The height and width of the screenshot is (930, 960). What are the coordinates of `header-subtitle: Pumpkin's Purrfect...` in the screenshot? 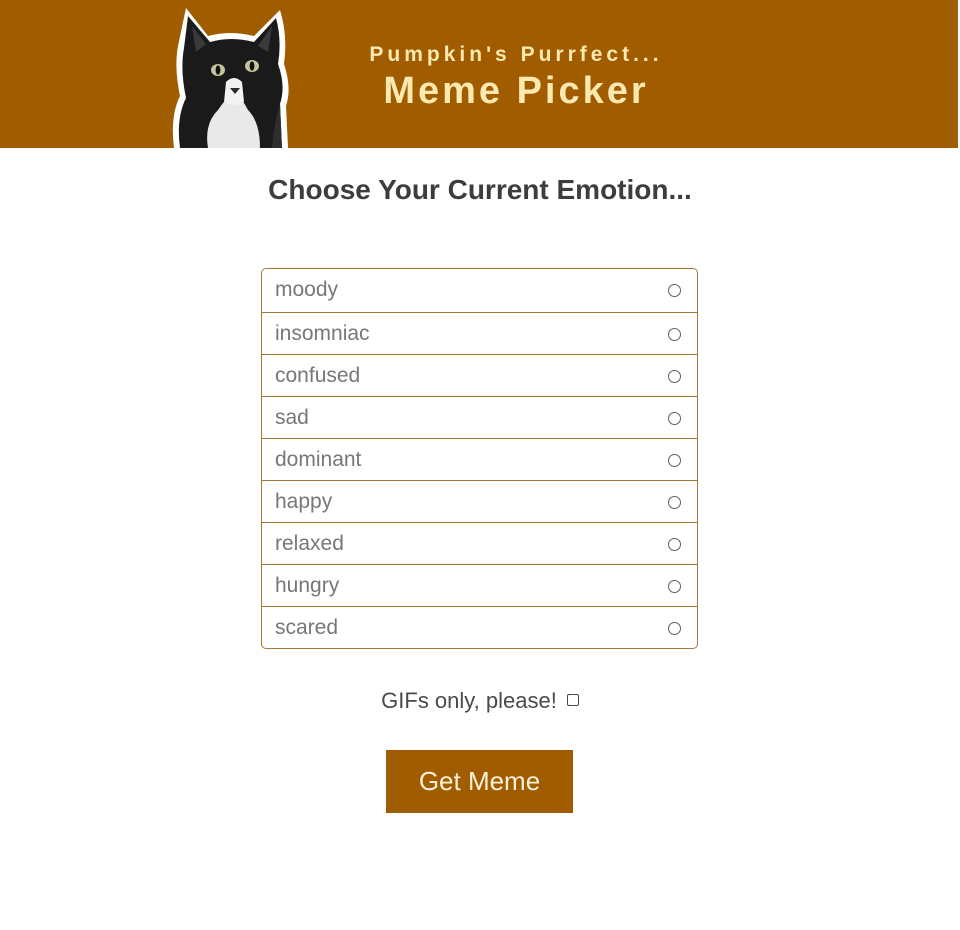 It's located at (516, 54).